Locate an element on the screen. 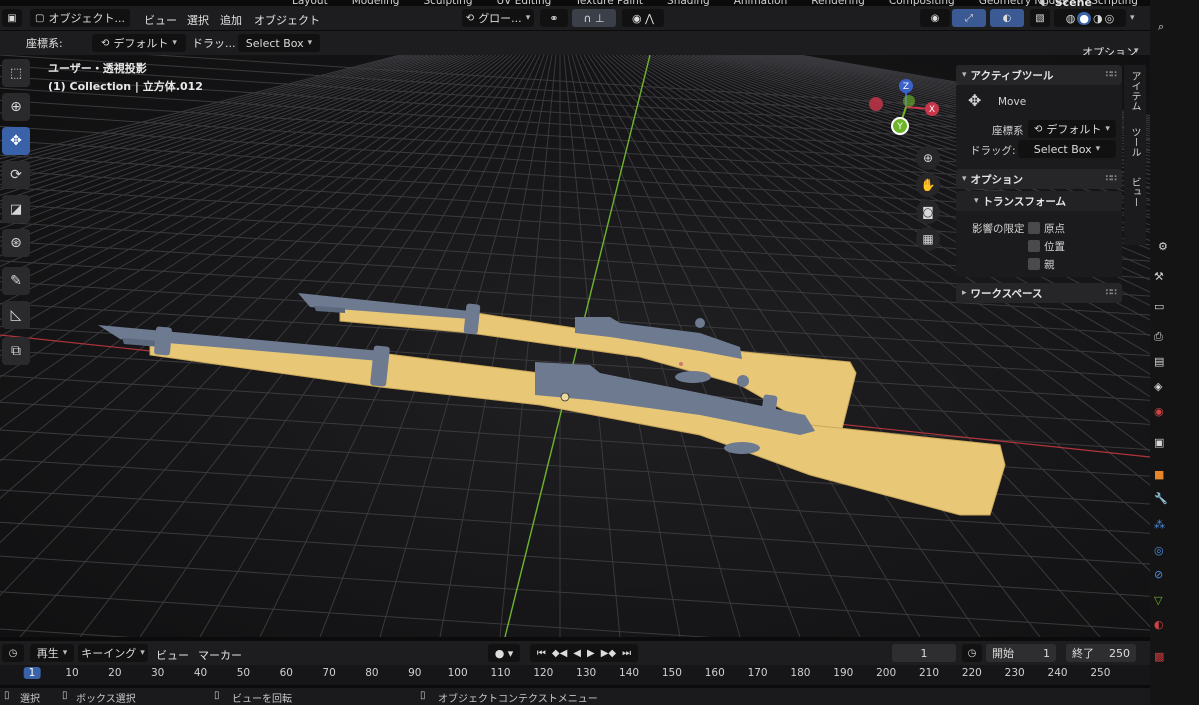  gizmo-y-label: Y is located at coordinates (899, 127).